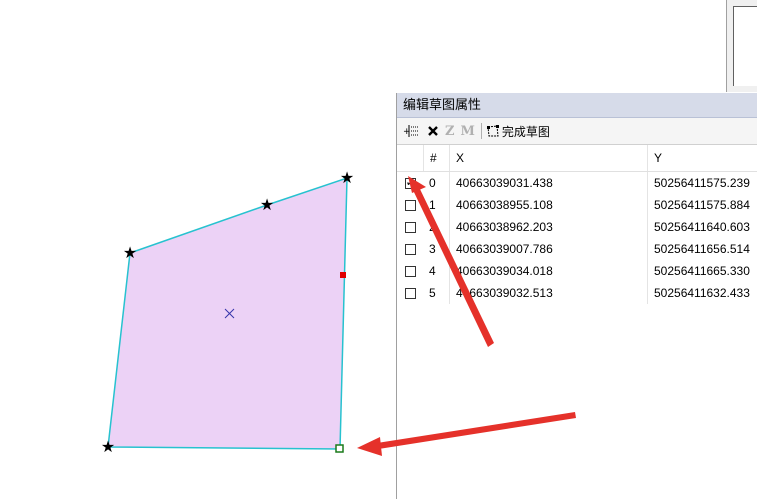 The width and height of the screenshot is (757, 499). I want to click on delete-icon, so click(433, 131).